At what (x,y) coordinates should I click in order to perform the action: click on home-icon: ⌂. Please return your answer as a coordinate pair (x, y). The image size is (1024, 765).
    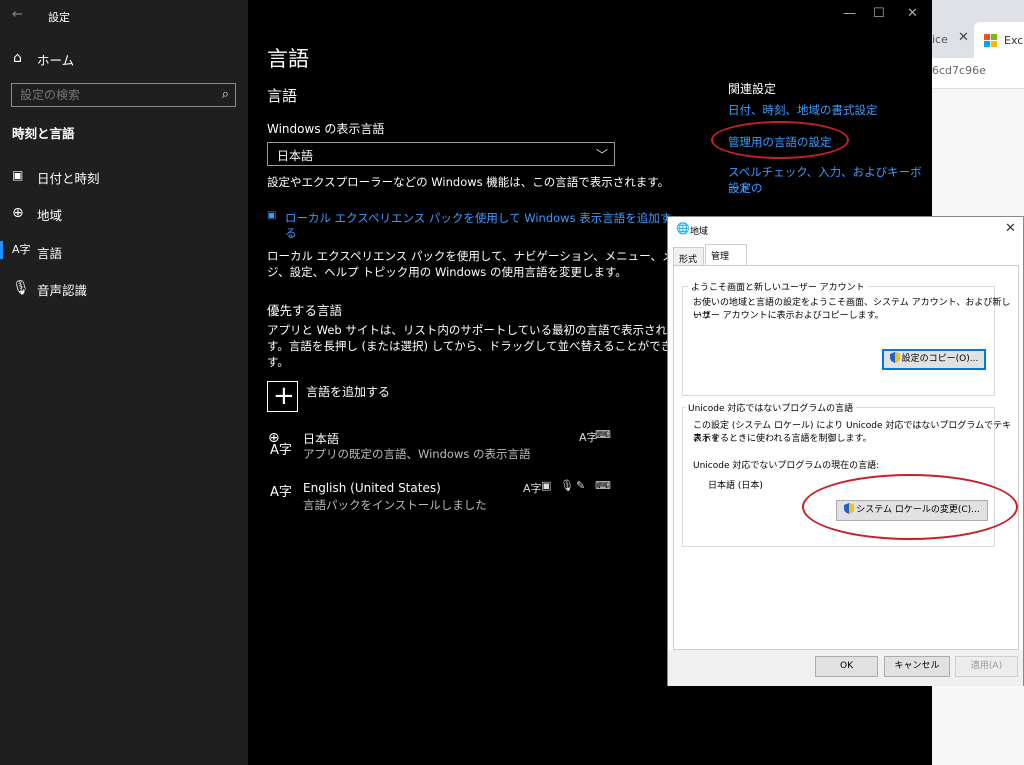
    Looking at the image, I should click on (17, 58).